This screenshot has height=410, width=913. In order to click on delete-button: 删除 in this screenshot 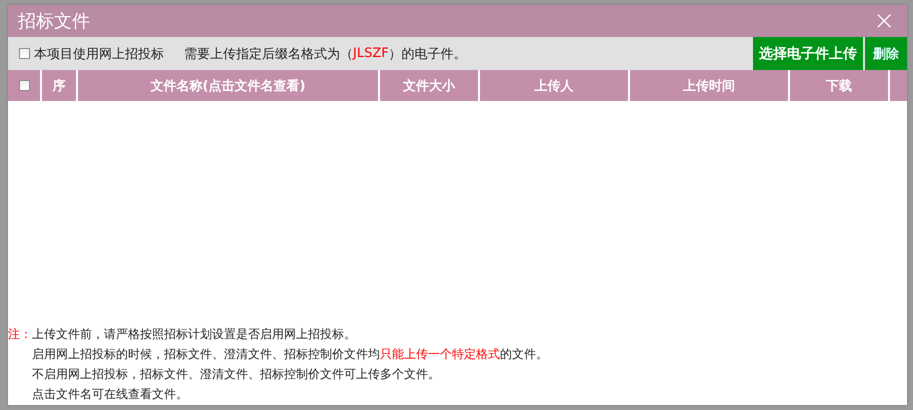, I will do `click(886, 53)`.